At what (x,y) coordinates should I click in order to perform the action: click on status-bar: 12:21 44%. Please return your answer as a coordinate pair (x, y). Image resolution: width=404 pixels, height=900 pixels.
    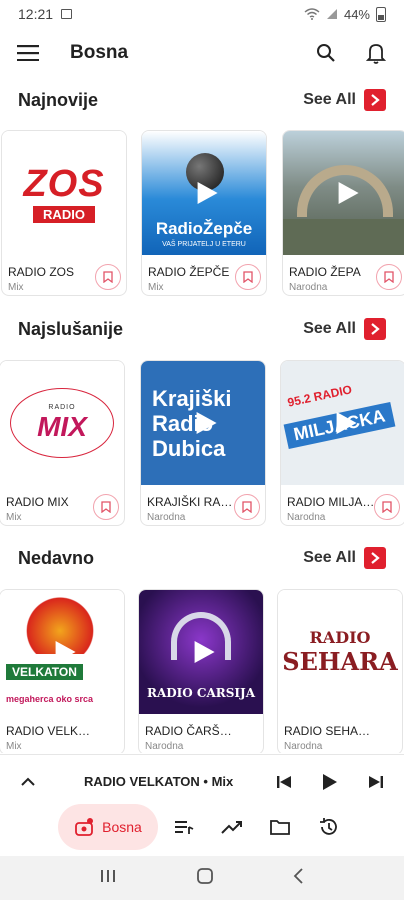
    Looking at the image, I should click on (202, 14).